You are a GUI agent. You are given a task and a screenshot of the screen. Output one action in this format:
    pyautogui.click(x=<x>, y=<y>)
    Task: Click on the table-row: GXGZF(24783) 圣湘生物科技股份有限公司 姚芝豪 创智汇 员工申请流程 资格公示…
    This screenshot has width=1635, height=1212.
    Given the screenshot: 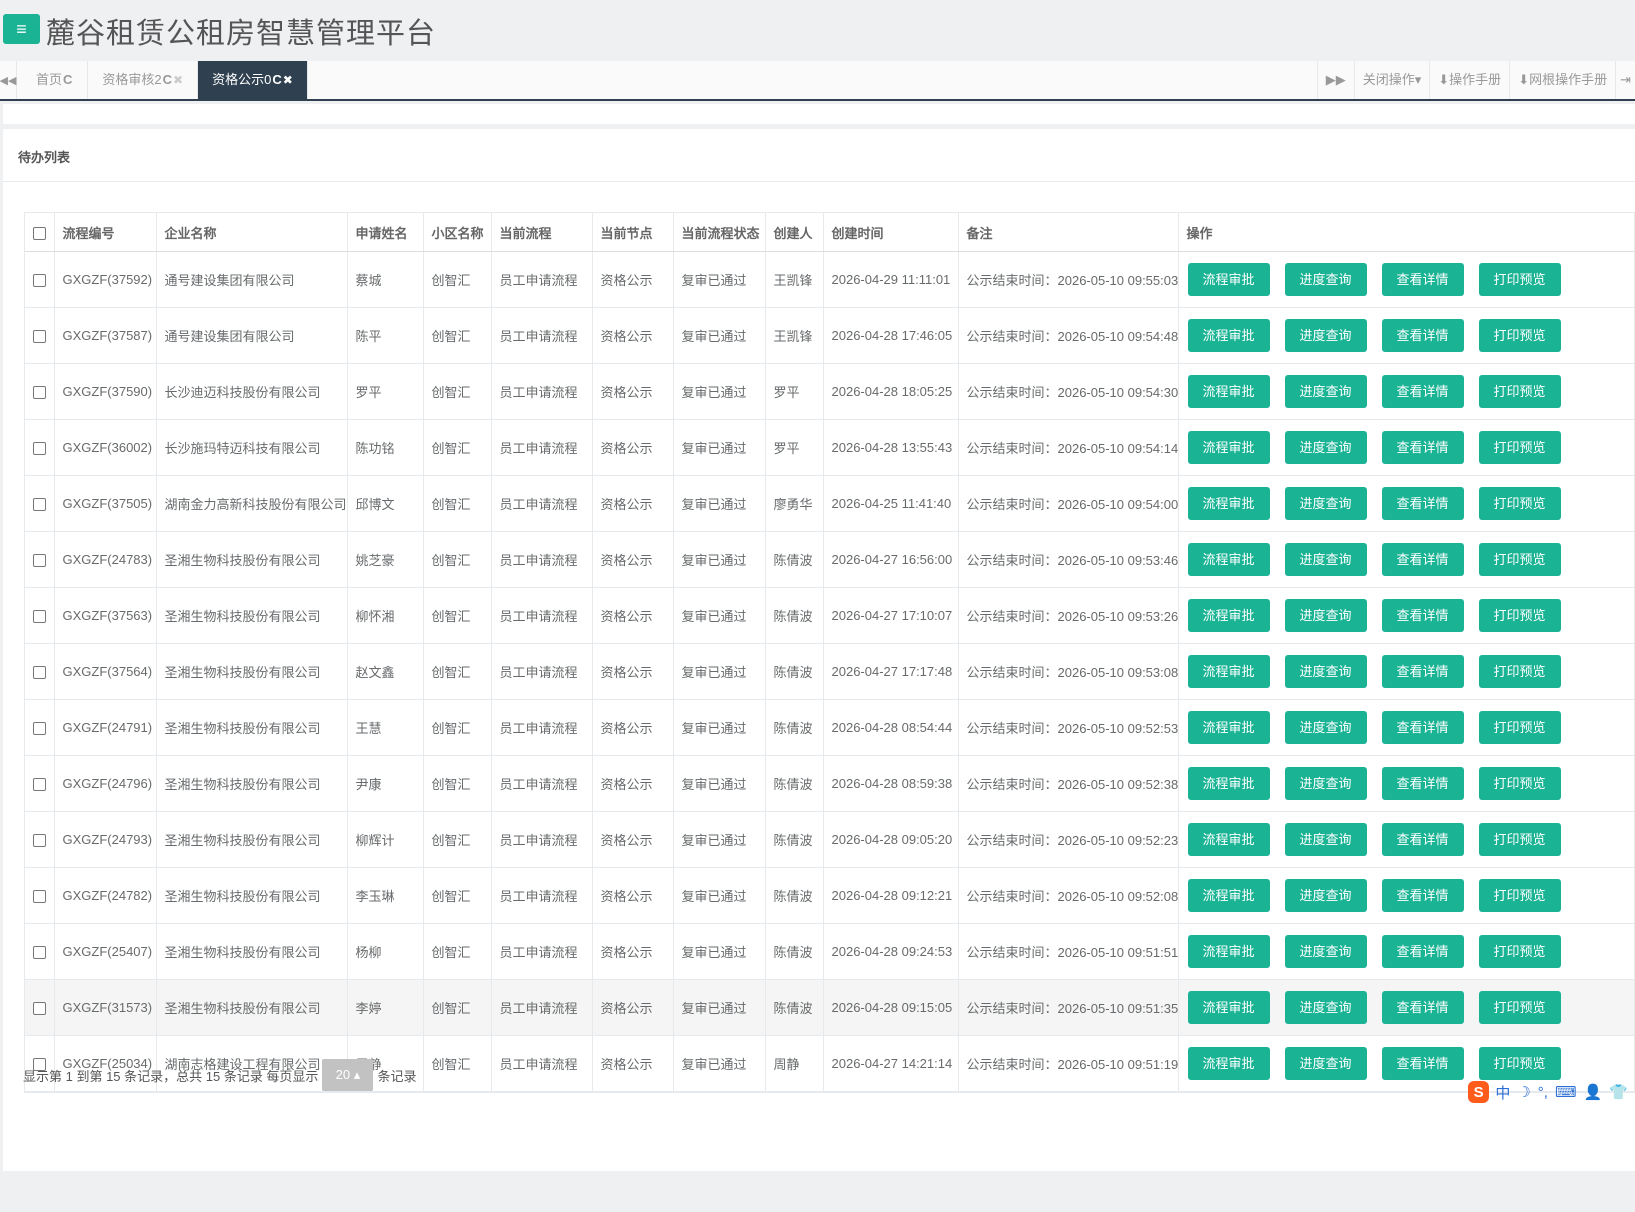 What is the action you would take?
    pyautogui.click(x=829, y=559)
    